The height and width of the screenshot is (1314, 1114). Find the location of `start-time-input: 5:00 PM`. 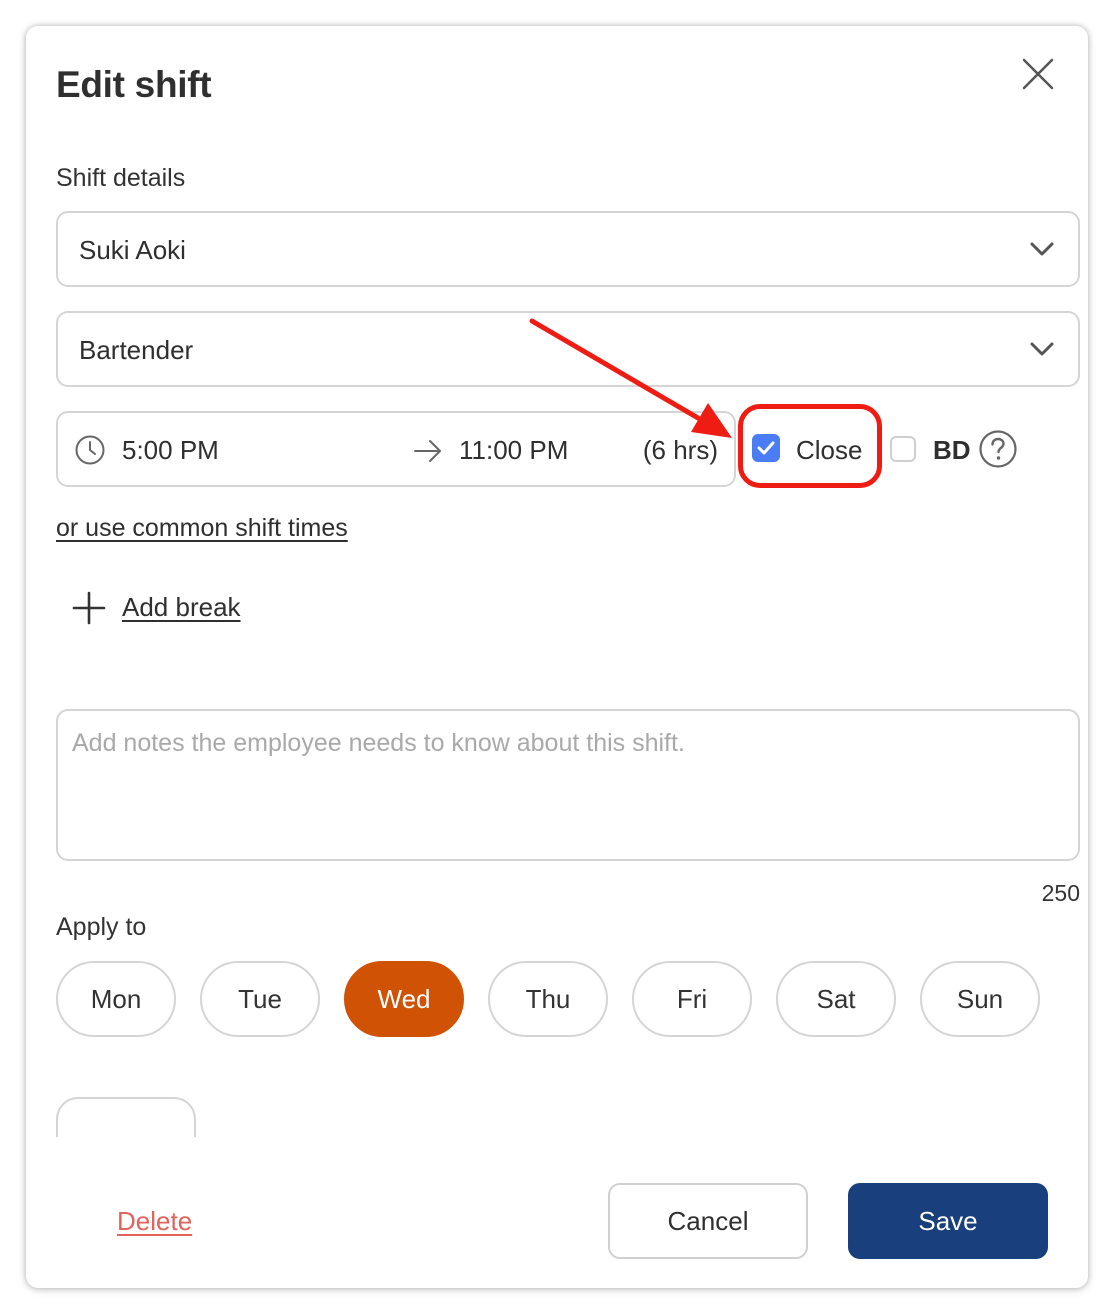

start-time-input: 5:00 PM is located at coordinates (170, 450).